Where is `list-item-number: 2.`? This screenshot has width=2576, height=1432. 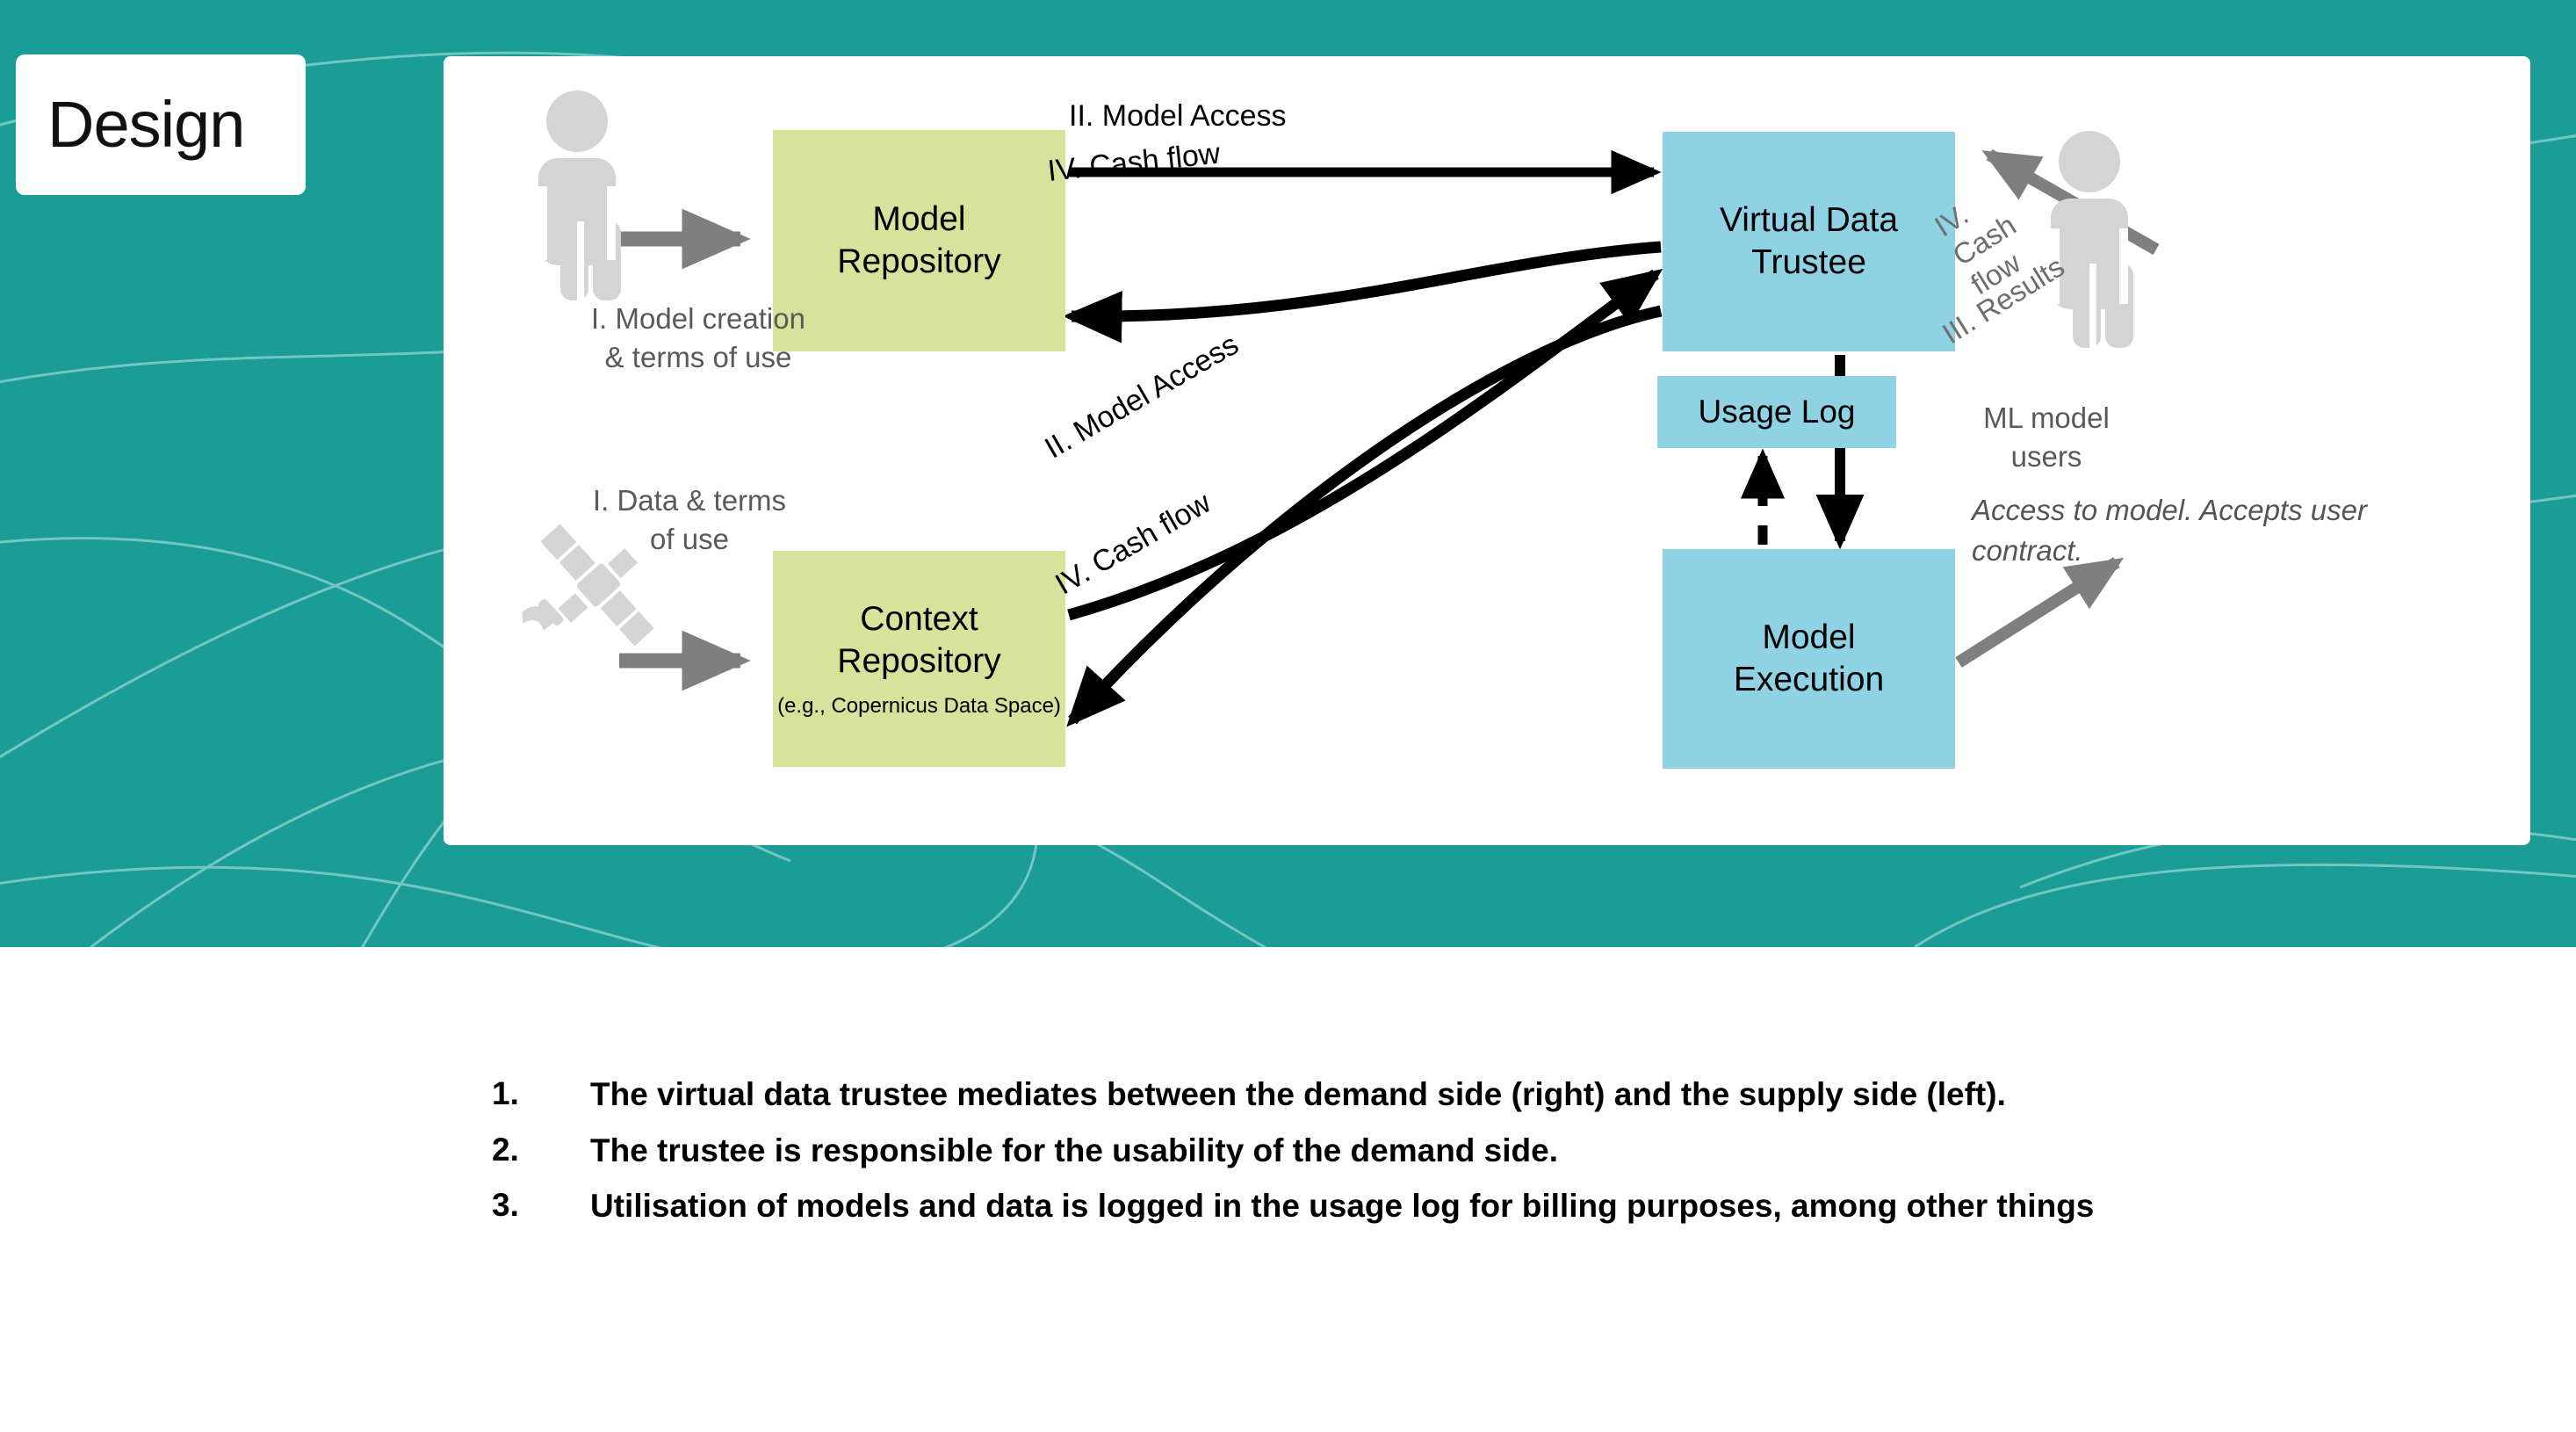
list-item-number: 2. is located at coordinates (505, 1149).